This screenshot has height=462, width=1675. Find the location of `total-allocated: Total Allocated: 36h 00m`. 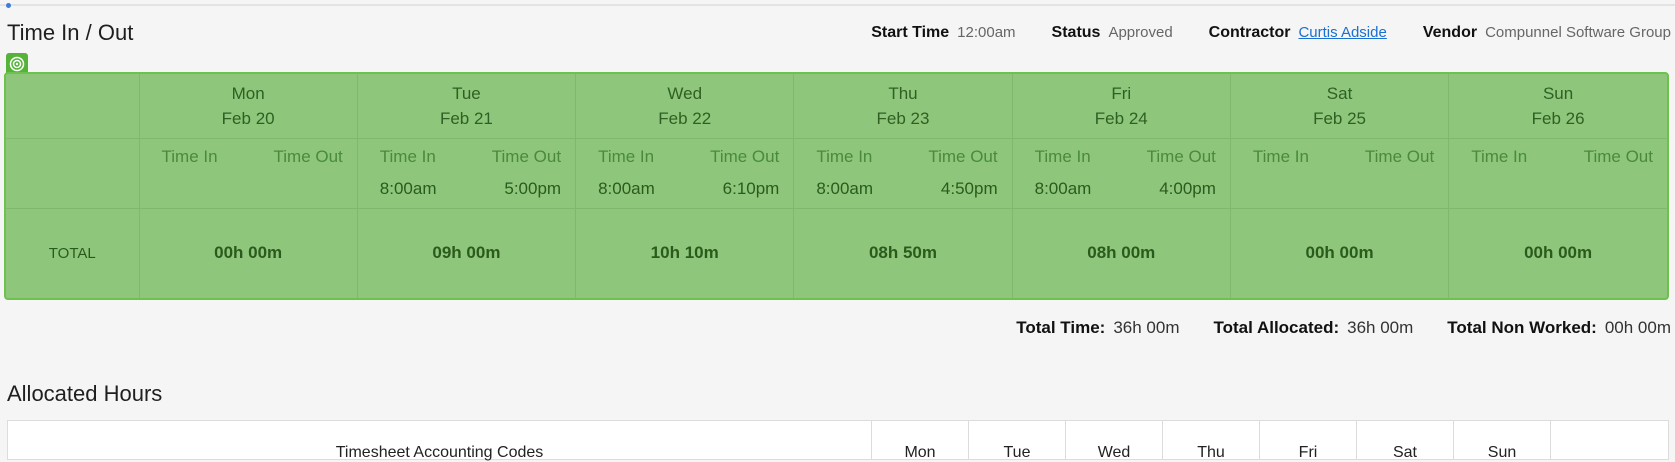

total-allocated: Total Allocated: 36h 00m is located at coordinates (1314, 328).